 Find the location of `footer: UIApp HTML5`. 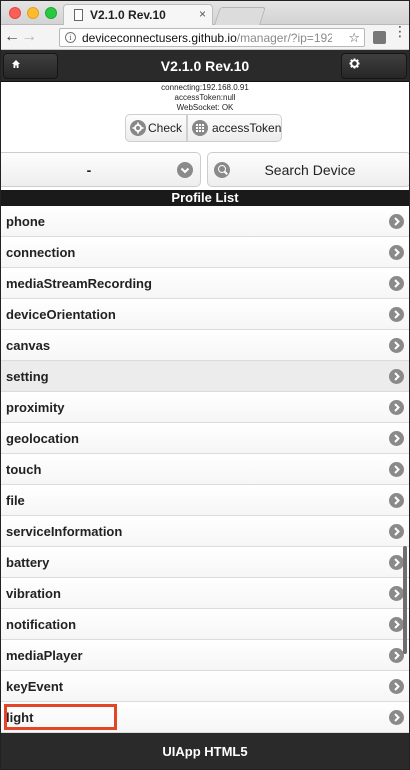

footer: UIApp HTML5 is located at coordinates (205, 751).